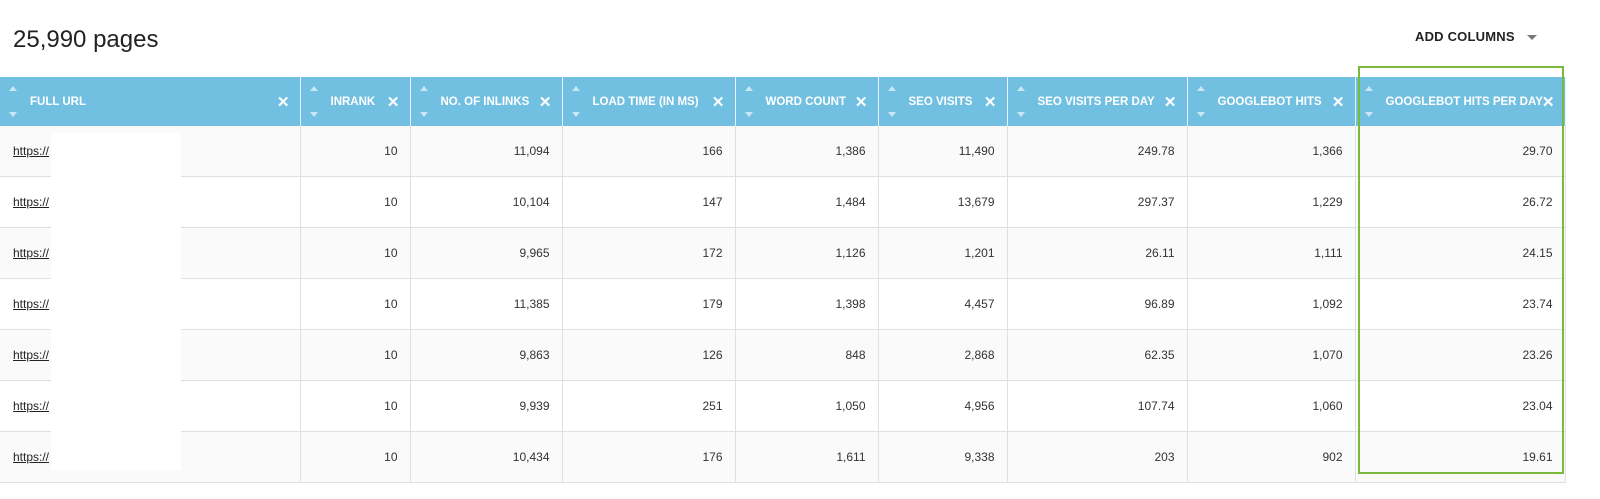 The width and height of the screenshot is (1600, 499). Describe the element at coordinates (58, 101) in the screenshot. I see `column-label: FULL URL` at that location.